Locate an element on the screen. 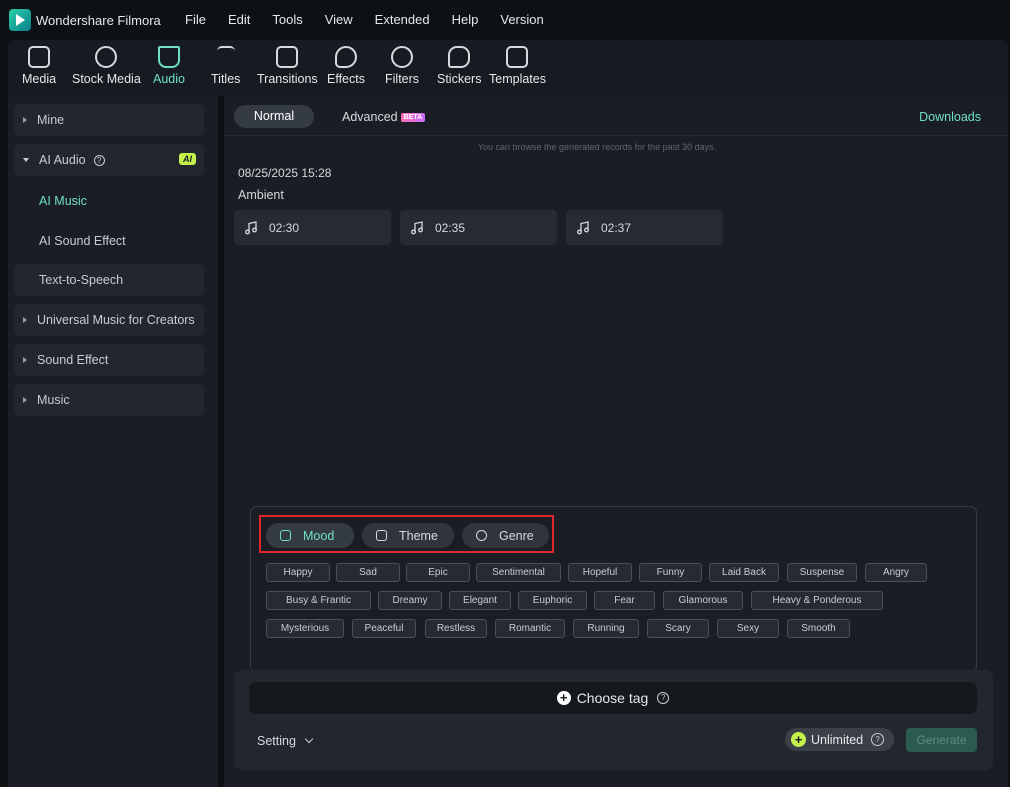 The image size is (1010, 787). caret-down-icon is located at coordinates (26, 160).